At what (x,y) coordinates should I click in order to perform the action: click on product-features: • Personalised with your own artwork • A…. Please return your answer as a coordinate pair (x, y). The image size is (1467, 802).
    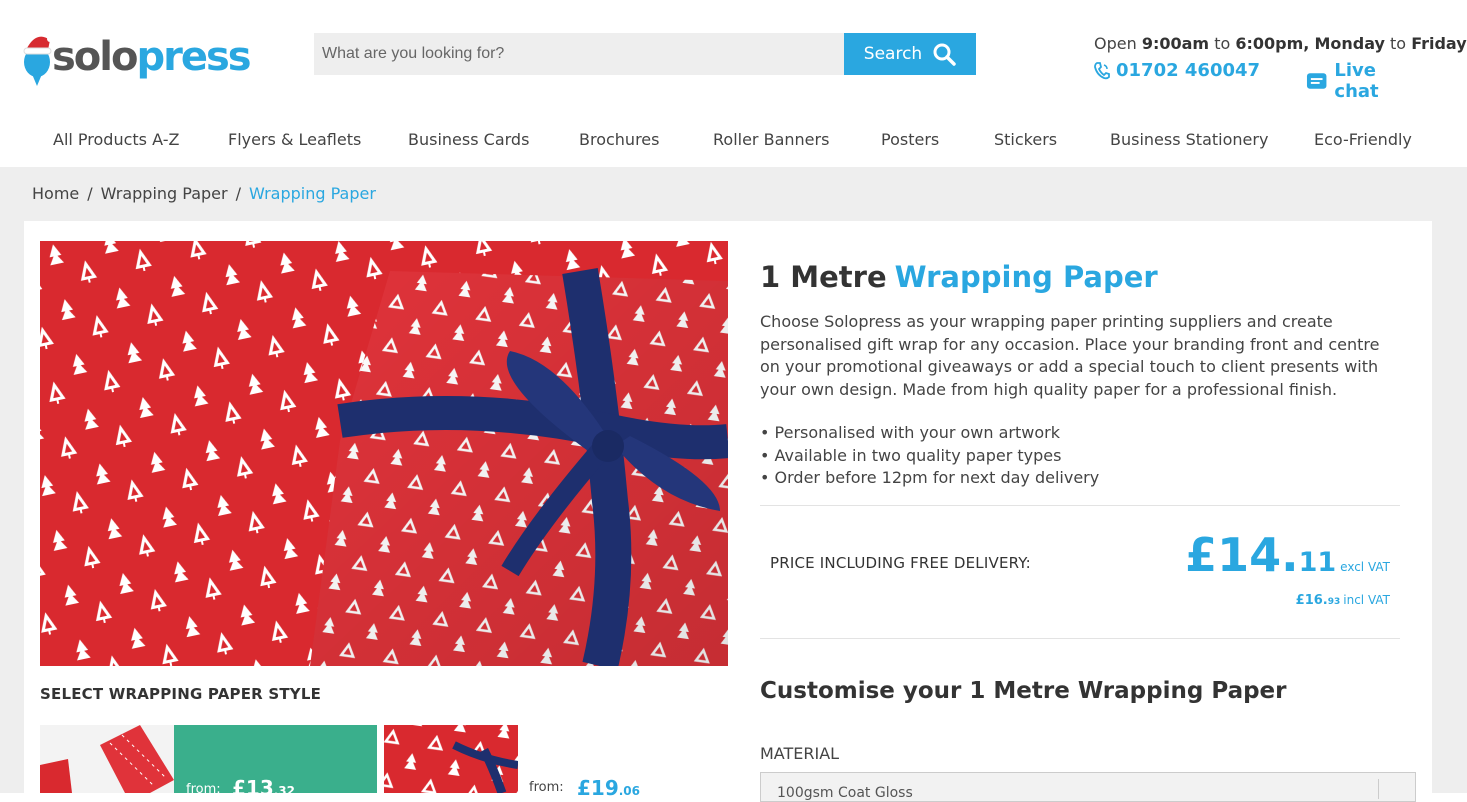
    Looking at the image, I should click on (929, 456).